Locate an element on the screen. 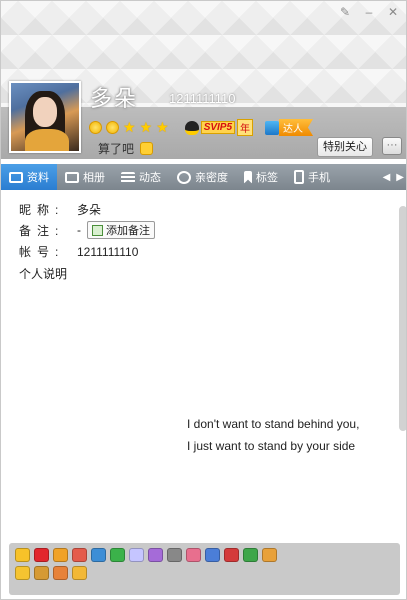  nickname-row: 昵称: 多朵 is located at coordinates (60, 209).